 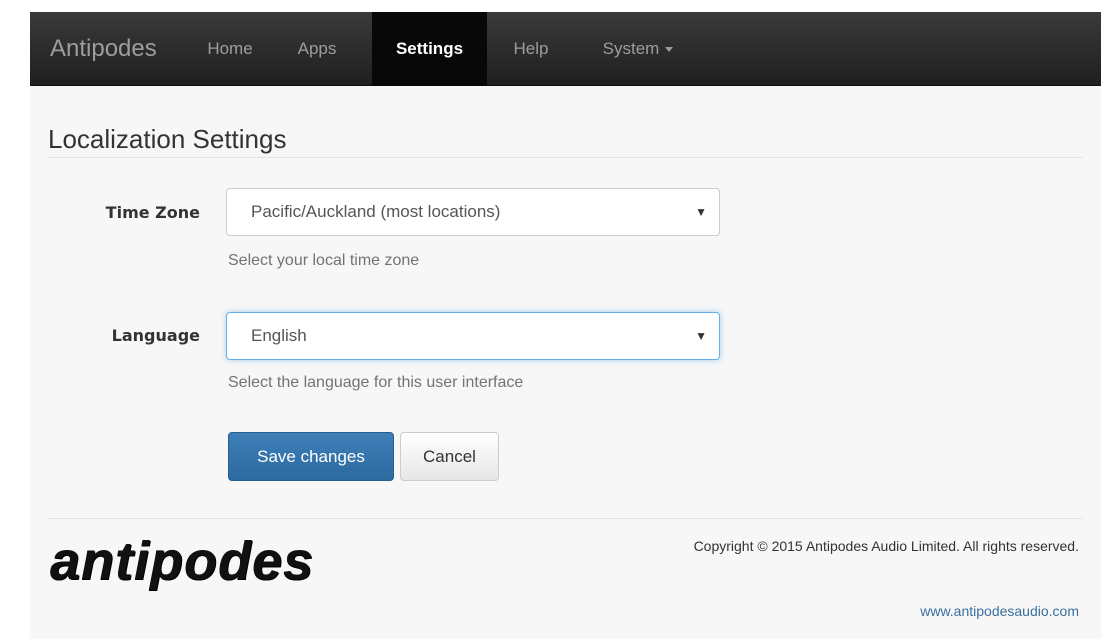 I want to click on timezone-label: Time Zone, so click(x=152, y=212).